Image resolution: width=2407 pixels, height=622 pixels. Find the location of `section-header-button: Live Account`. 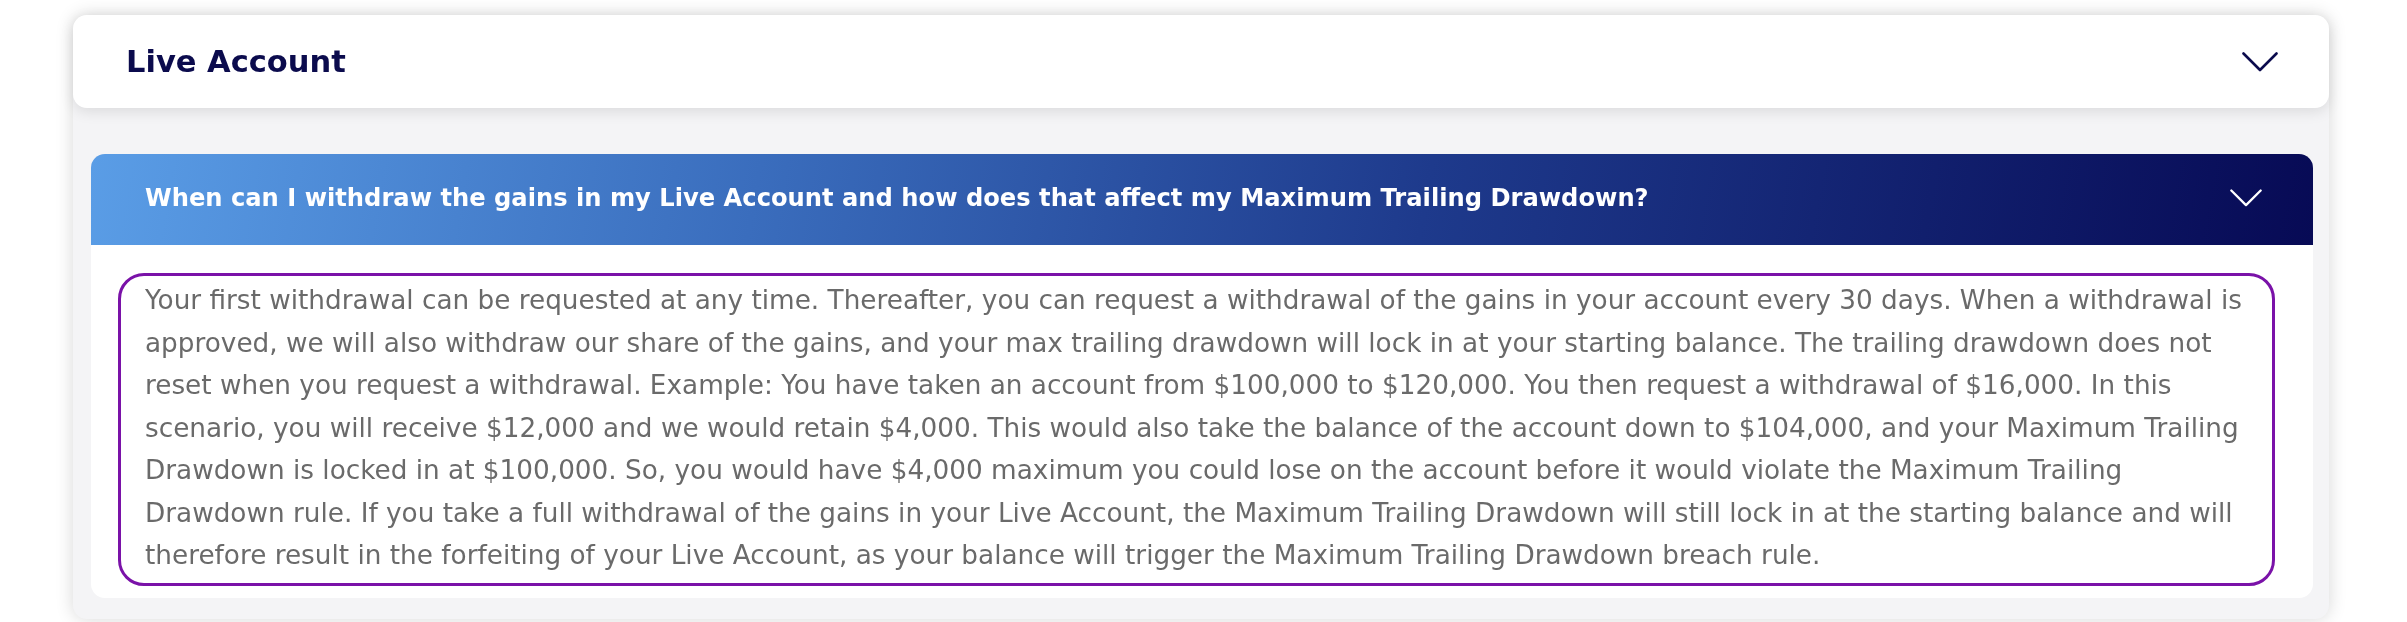

section-header-button: Live Account is located at coordinates (1201, 61).